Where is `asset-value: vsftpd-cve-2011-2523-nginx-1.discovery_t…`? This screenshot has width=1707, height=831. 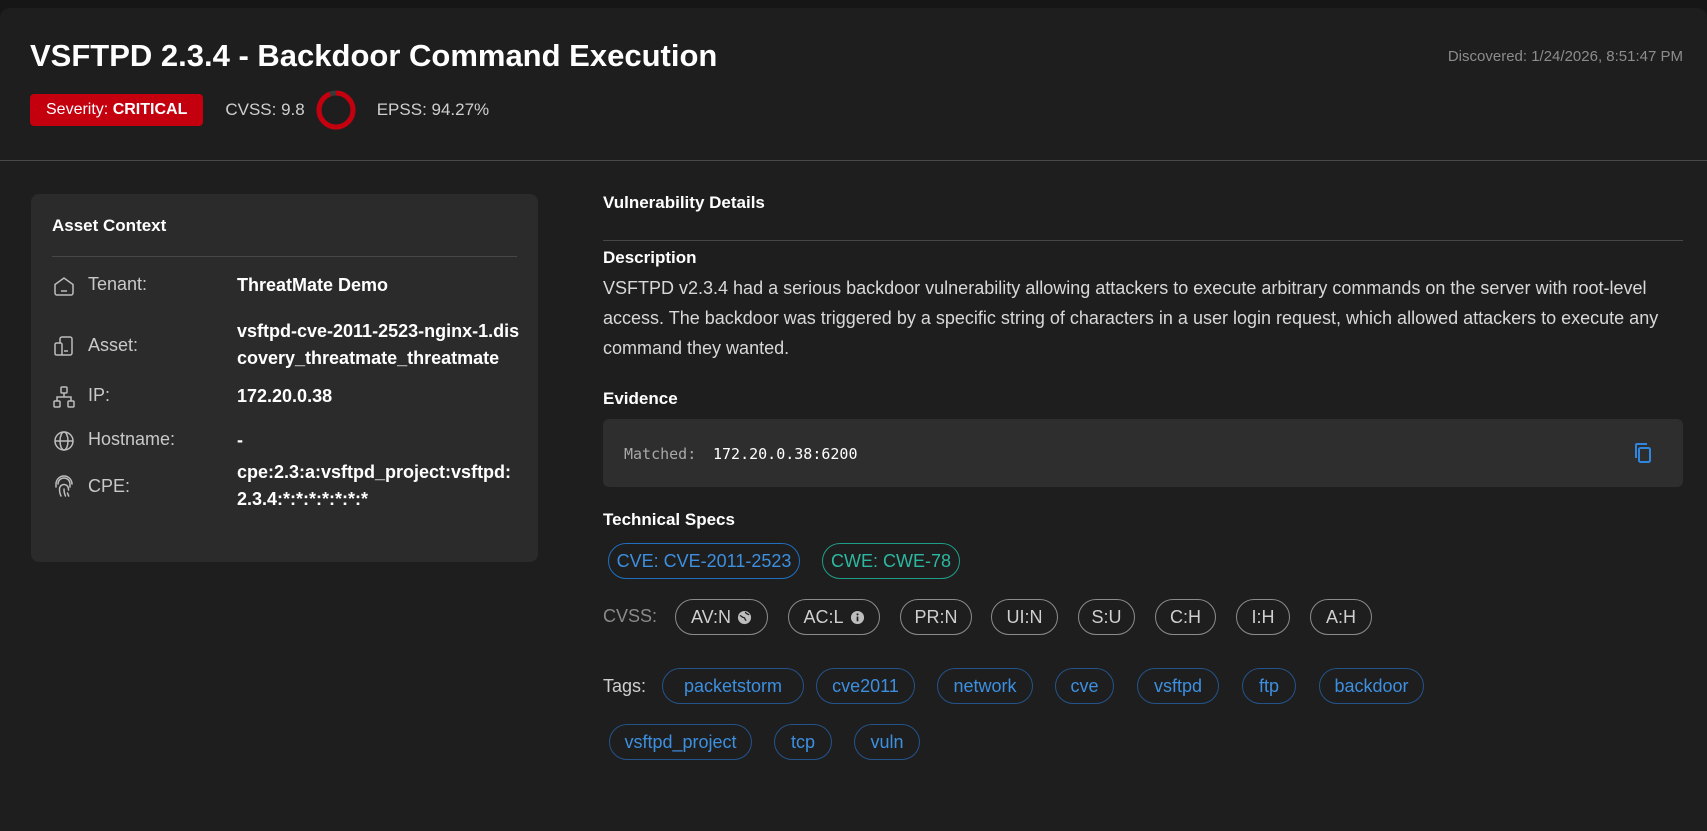 asset-value: vsftpd-cve-2011-2523-nginx-1.discovery_t… is located at coordinates (378, 344).